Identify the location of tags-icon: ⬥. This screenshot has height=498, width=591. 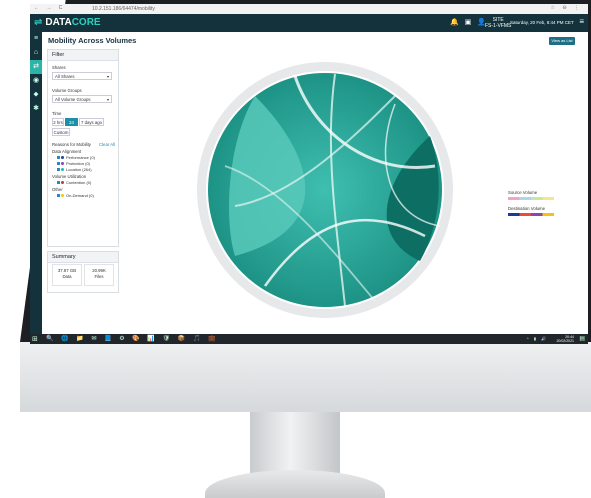
(36, 95).